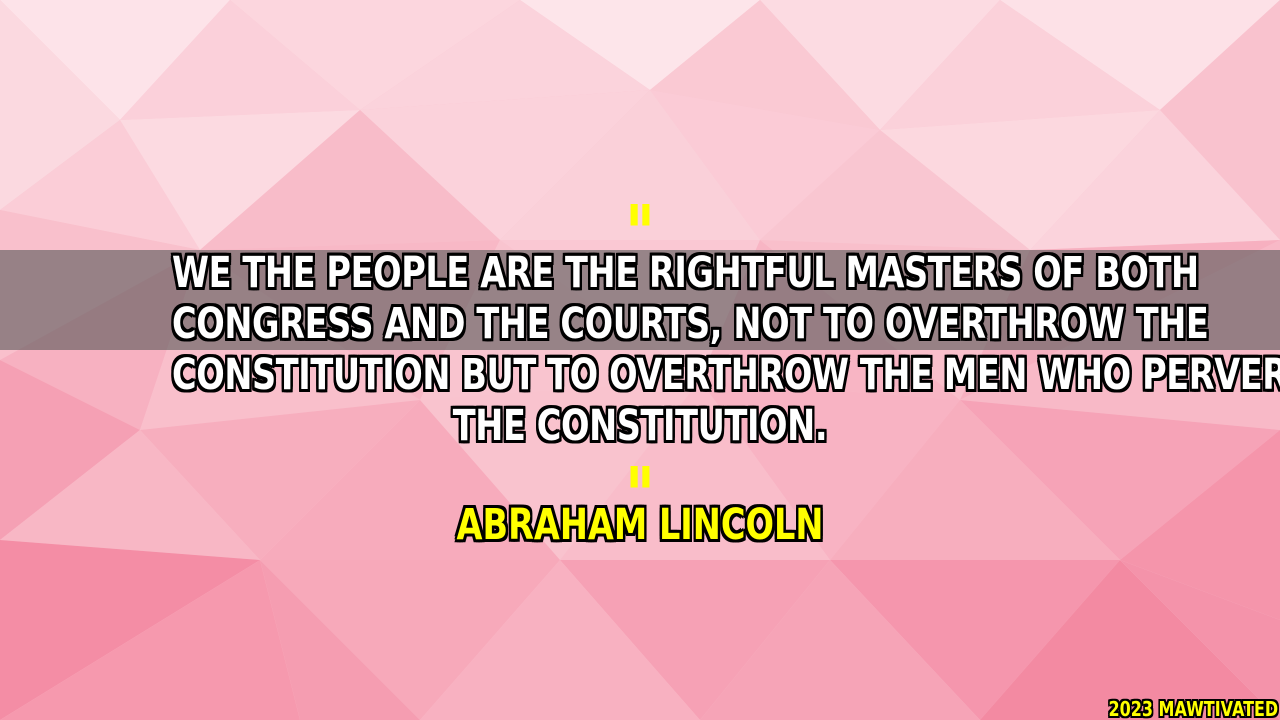  Describe the element at coordinates (640, 222) in the screenshot. I see `opening-quote-mark: "` at that location.